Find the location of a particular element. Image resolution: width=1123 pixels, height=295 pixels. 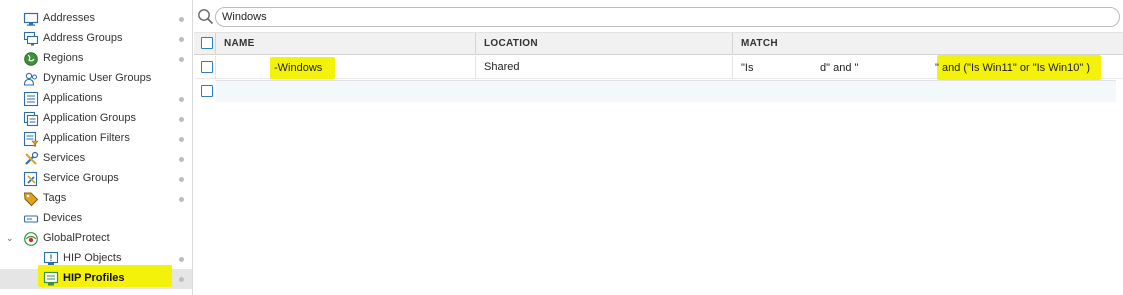

row-checkbox is located at coordinates (207, 91).